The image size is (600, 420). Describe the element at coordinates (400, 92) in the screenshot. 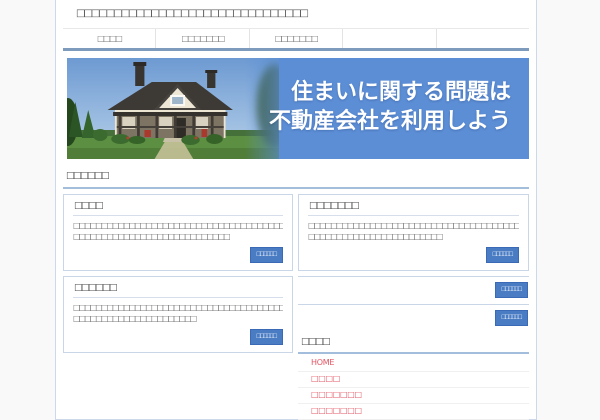

I see `banner-headline-line1: 住まいに関する問題は` at that location.